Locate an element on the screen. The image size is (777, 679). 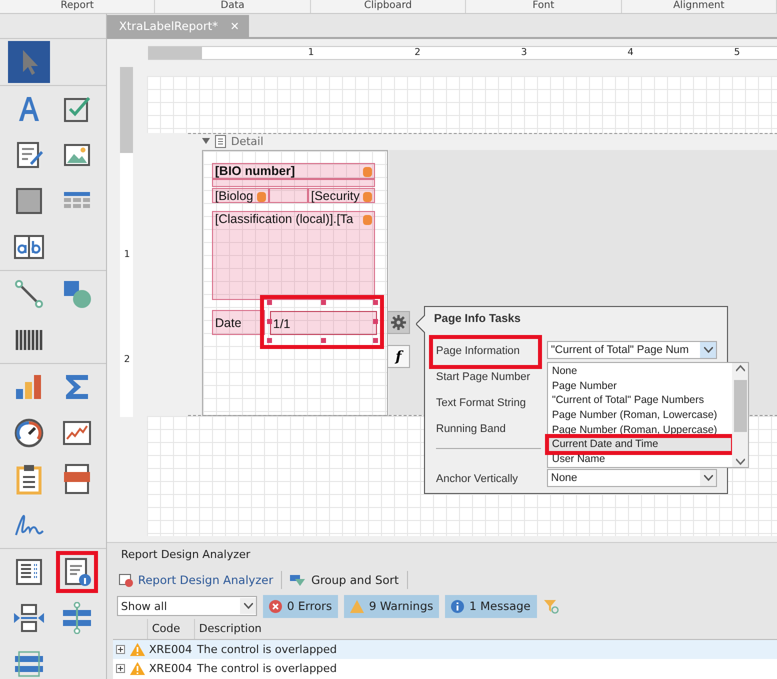
column-header: Description is located at coordinates (485, 629).